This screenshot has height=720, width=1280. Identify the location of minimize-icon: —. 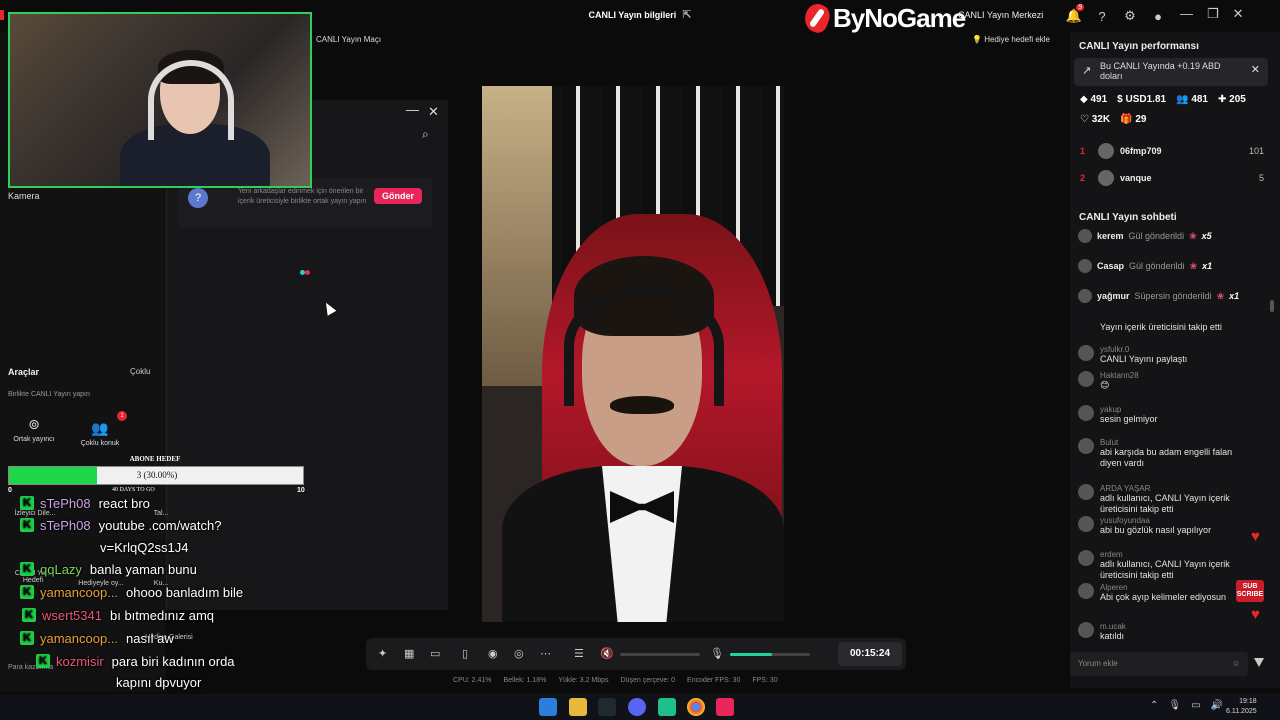
(1186, 14).